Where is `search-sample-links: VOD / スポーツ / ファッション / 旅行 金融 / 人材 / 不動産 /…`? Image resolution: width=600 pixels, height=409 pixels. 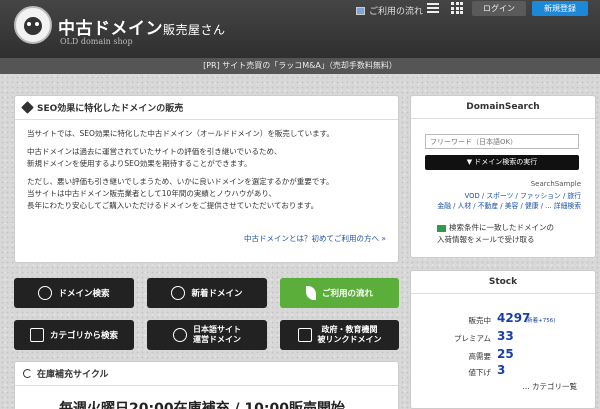
search-sample-links: VOD / スポーツ / ファッション / 旅行 金融 / 人材 / 不動産 /… is located at coordinates (496, 201).